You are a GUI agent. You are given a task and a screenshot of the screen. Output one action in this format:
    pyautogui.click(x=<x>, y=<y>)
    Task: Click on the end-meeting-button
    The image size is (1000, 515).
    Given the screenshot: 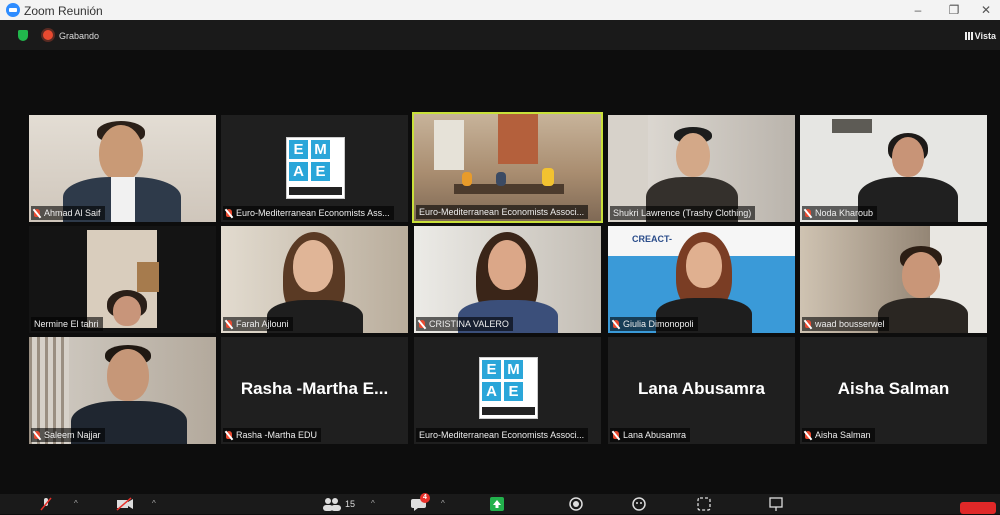 What is the action you would take?
    pyautogui.click(x=978, y=508)
    